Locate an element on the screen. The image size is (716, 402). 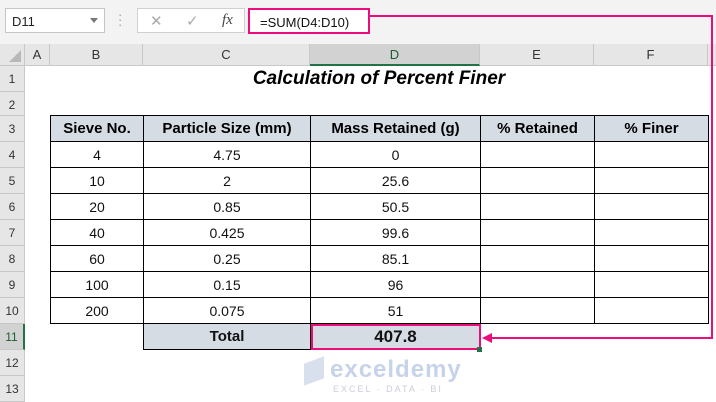
row-header-8: 8 is located at coordinates (12, 259).